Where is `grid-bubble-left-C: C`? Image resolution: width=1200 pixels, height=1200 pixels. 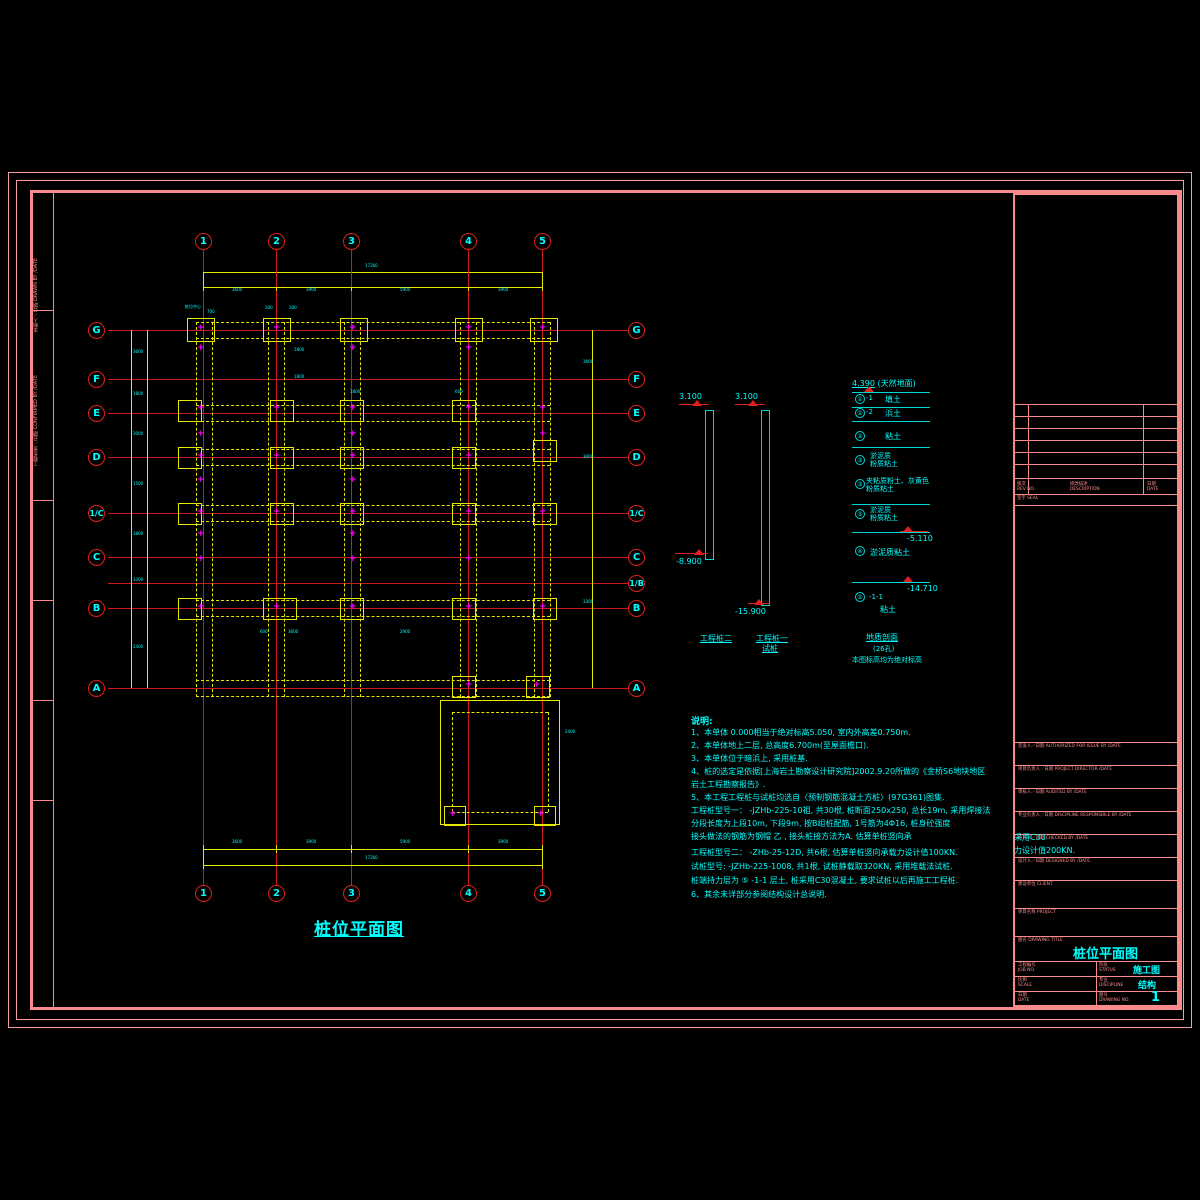 grid-bubble-left-C: C is located at coordinates (96, 557).